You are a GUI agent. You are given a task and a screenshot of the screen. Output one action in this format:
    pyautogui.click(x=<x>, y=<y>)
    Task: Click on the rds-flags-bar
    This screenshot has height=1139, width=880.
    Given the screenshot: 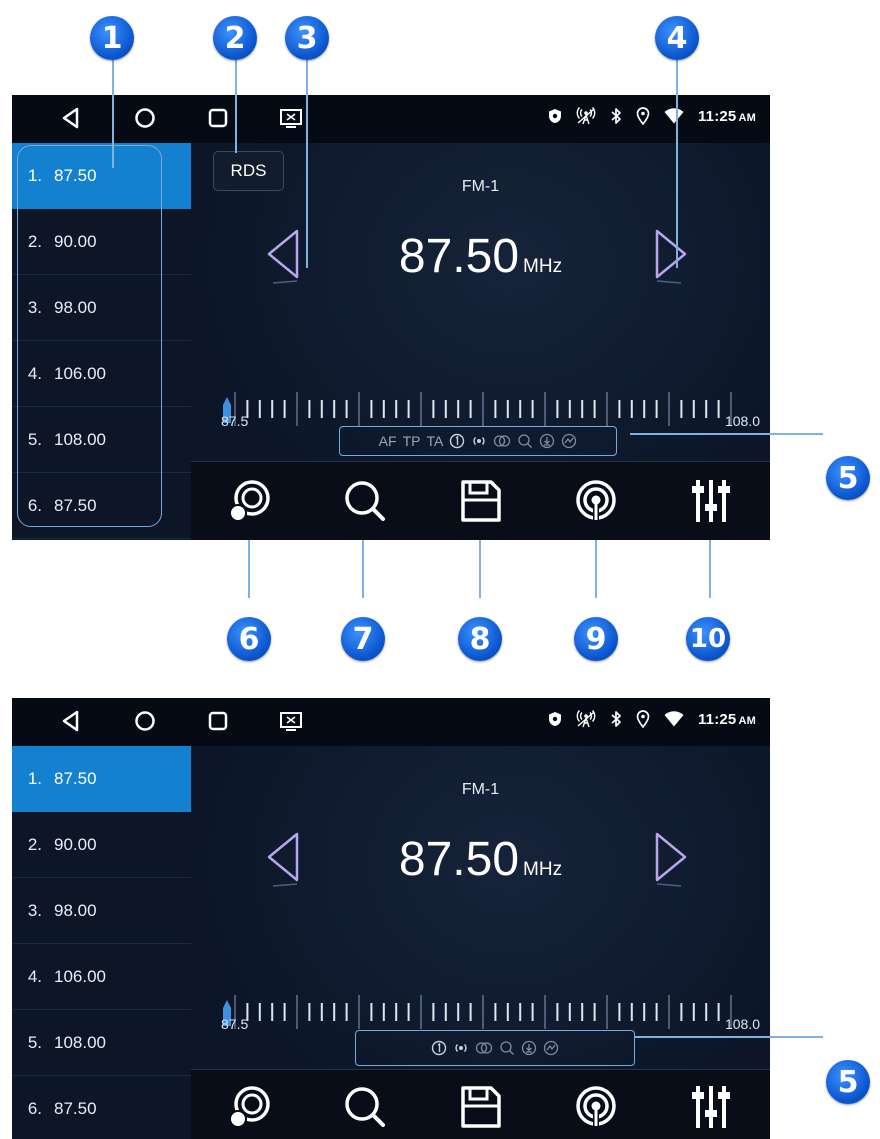 What is the action you would take?
    pyautogui.click(x=495, y=1048)
    